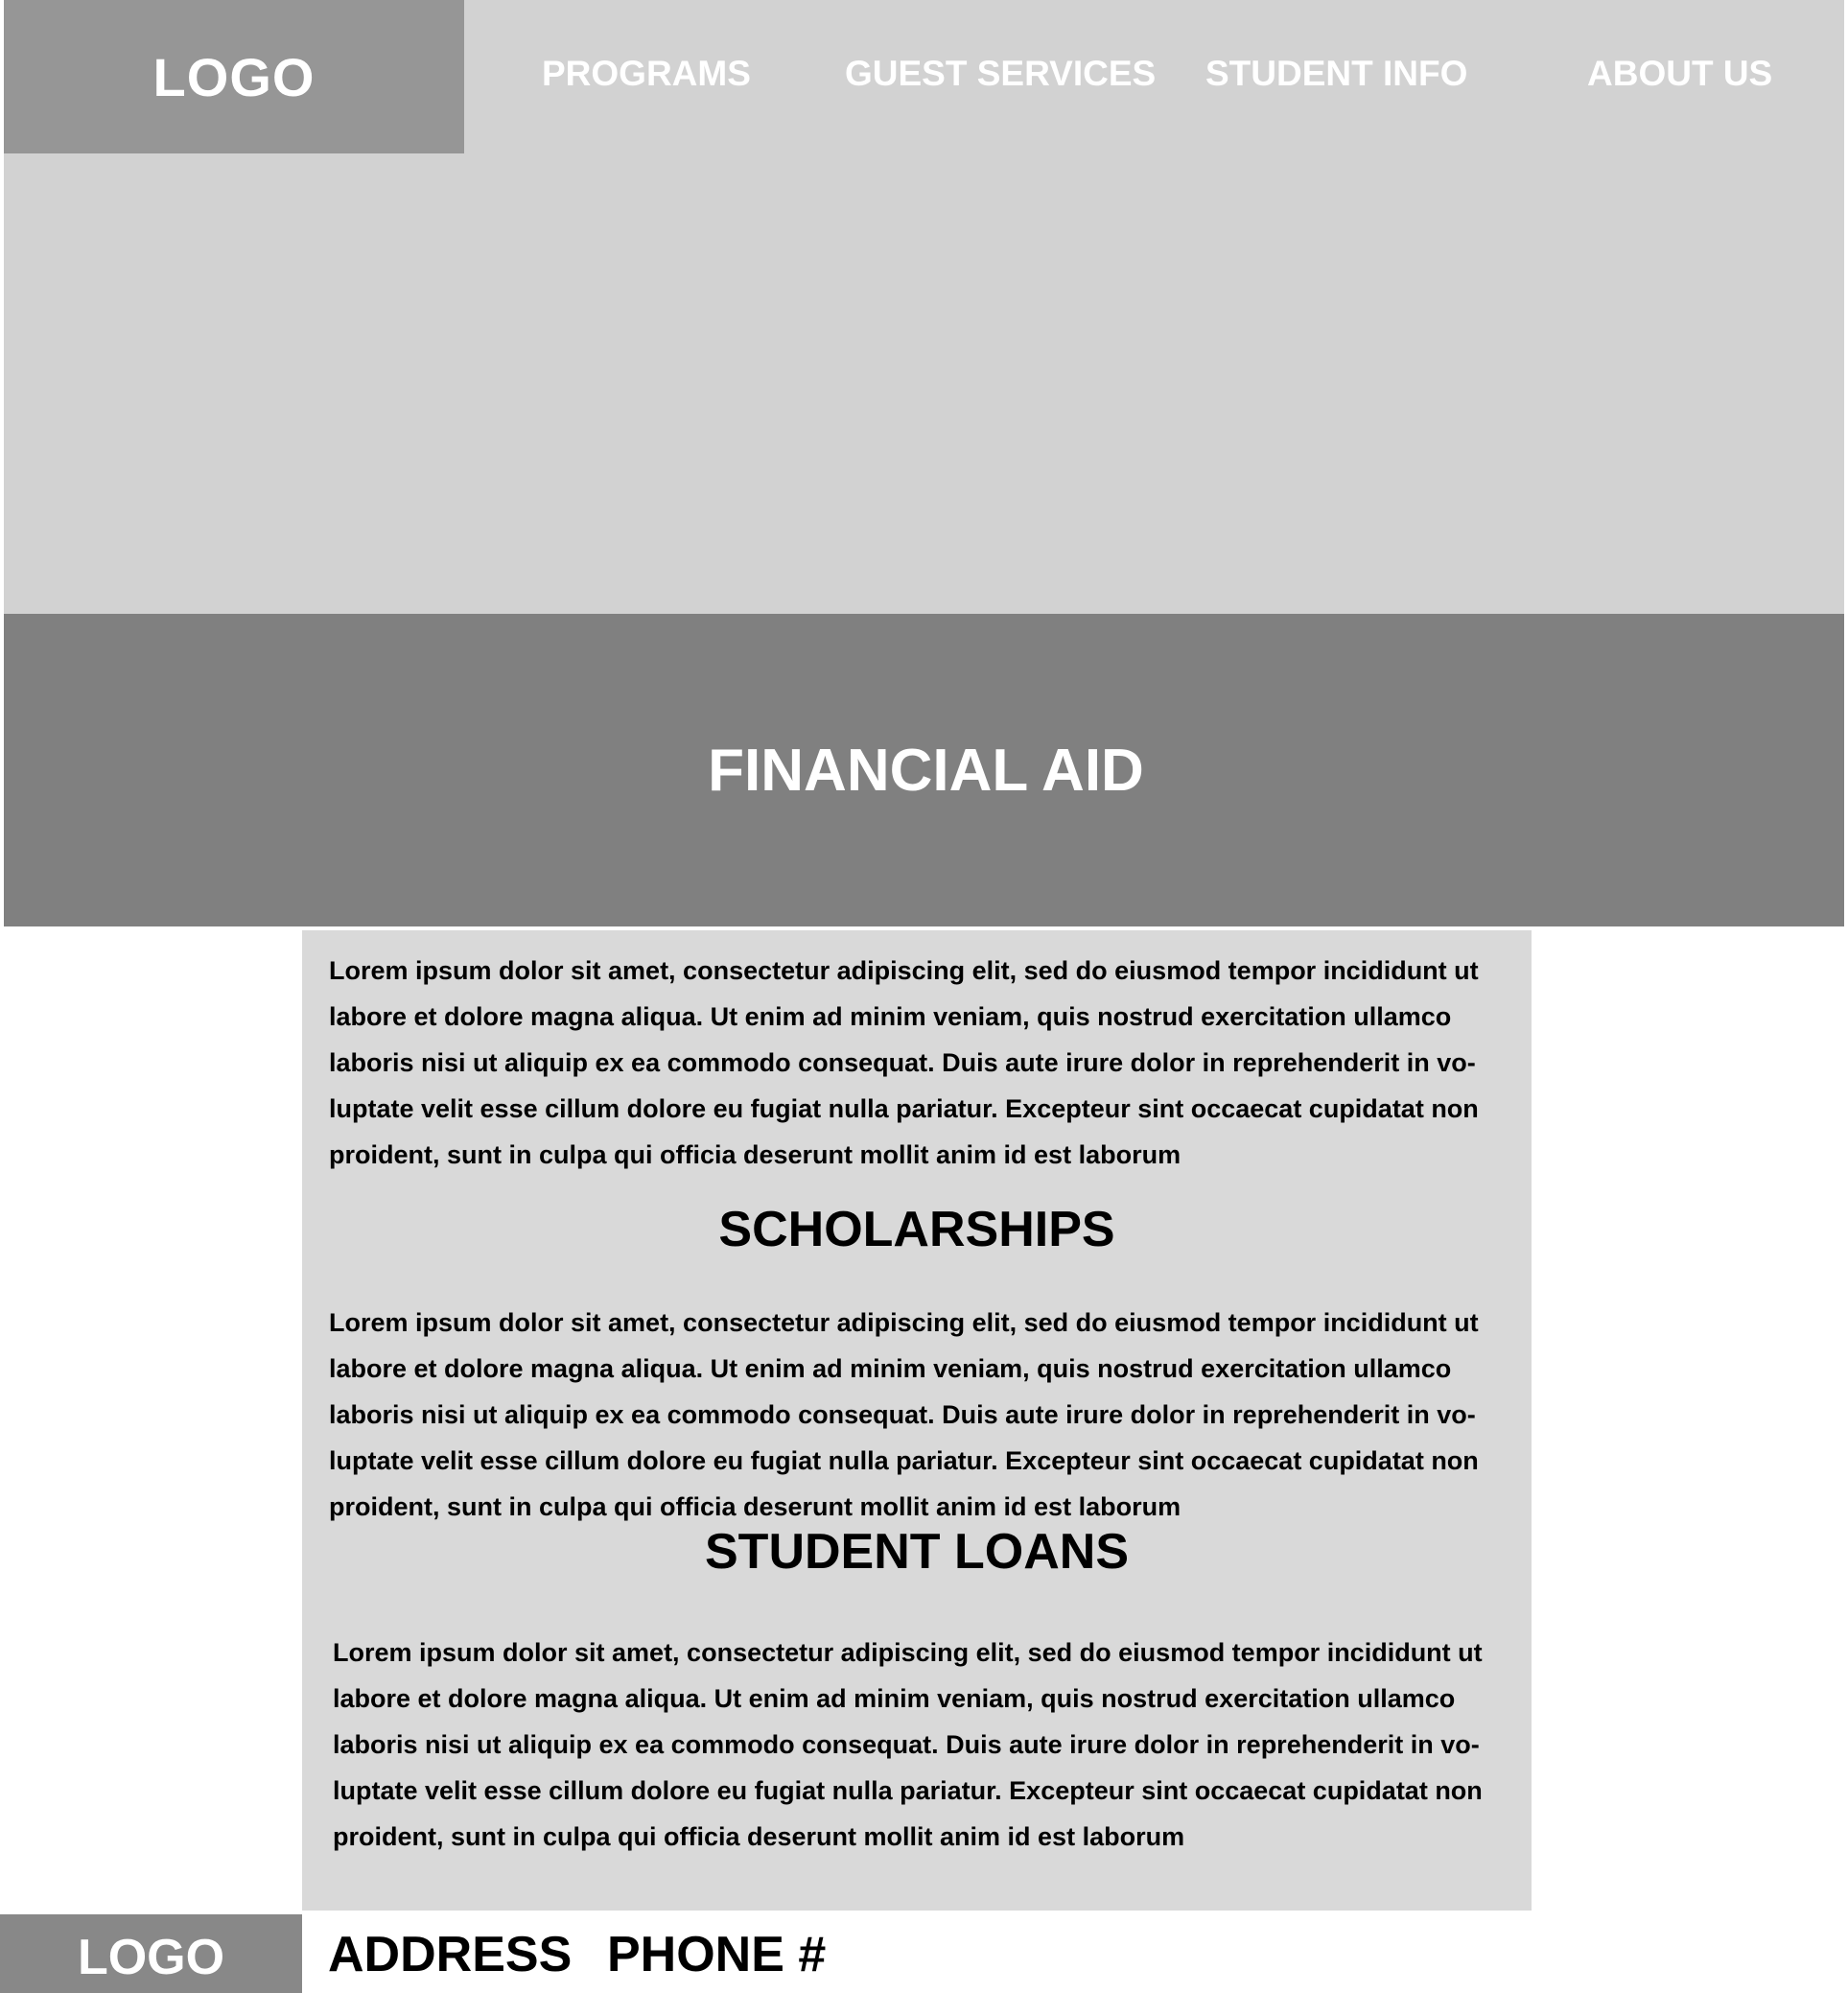 This screenshot has width=1848, height=1993. I want to click on footer-logo: LOGO, so click(151, 1953).